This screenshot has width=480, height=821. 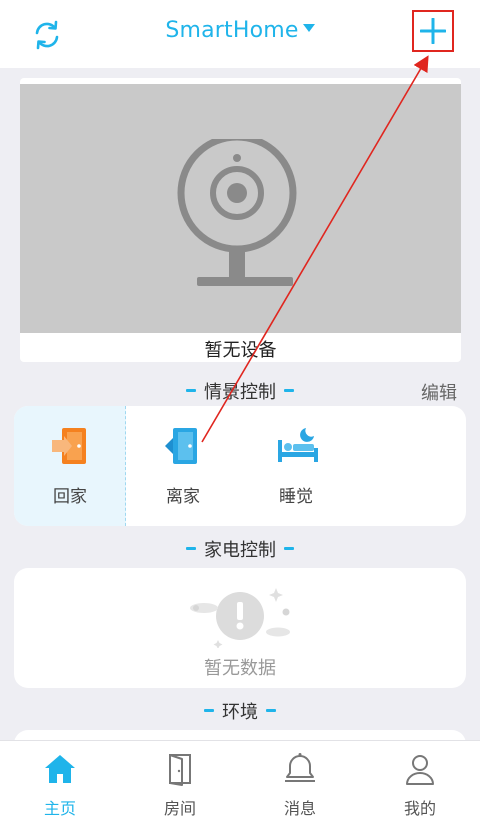 I want to click on tab-messages: 消息, so click(x=300, y=781).